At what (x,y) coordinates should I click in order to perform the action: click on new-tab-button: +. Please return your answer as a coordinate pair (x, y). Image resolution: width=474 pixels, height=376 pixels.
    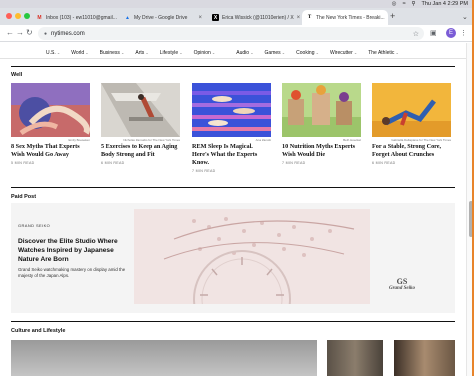
    Looking at the image, I should click on (392, 16).